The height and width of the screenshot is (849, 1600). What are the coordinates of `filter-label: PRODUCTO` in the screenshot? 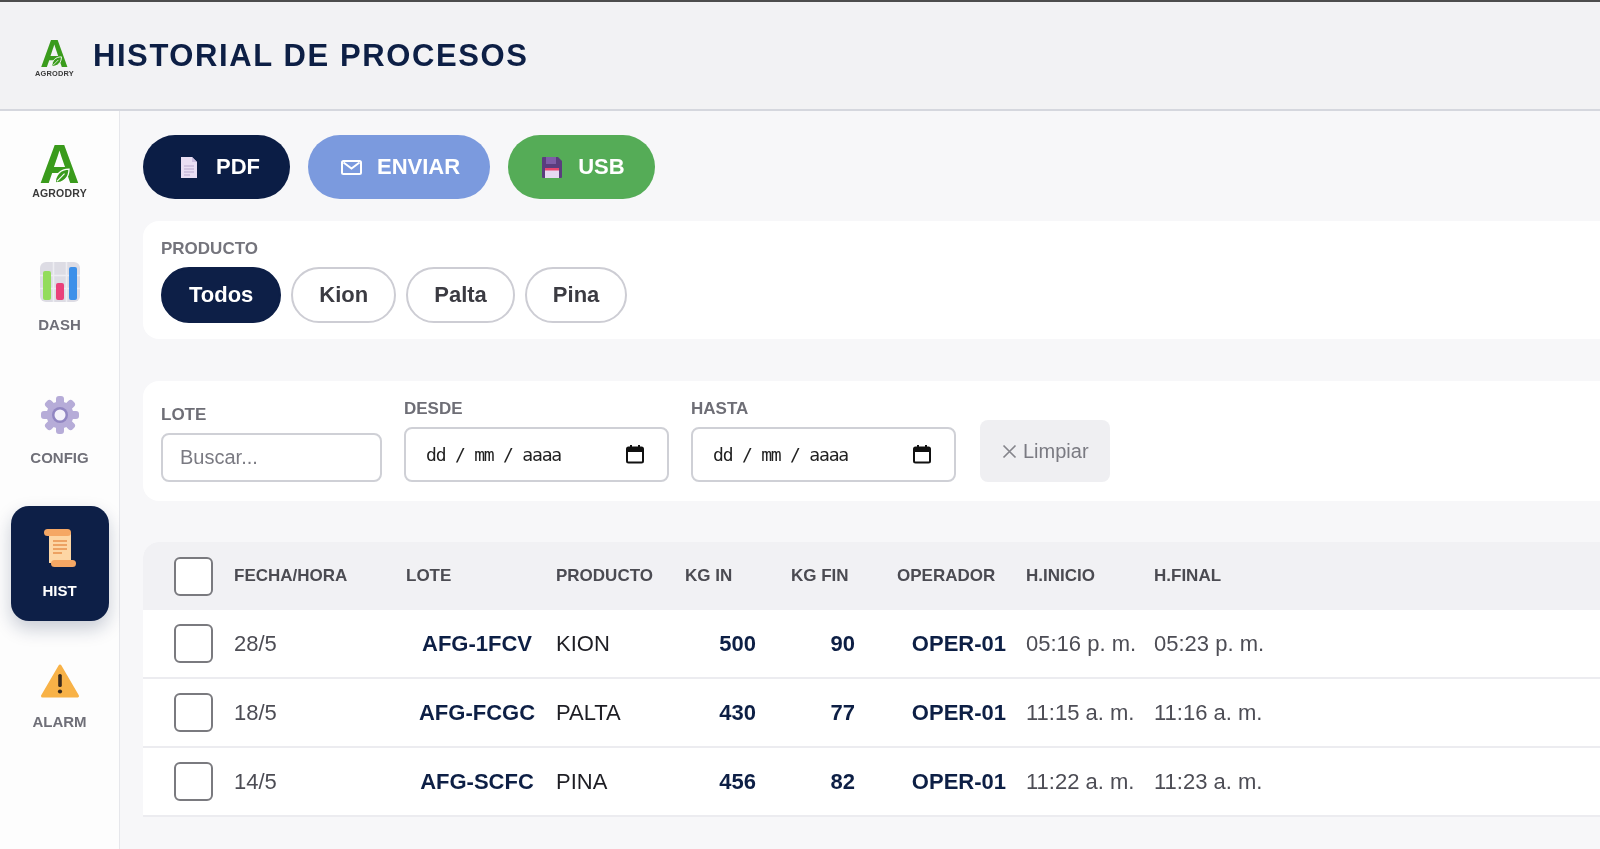 It's located at (209, 249).